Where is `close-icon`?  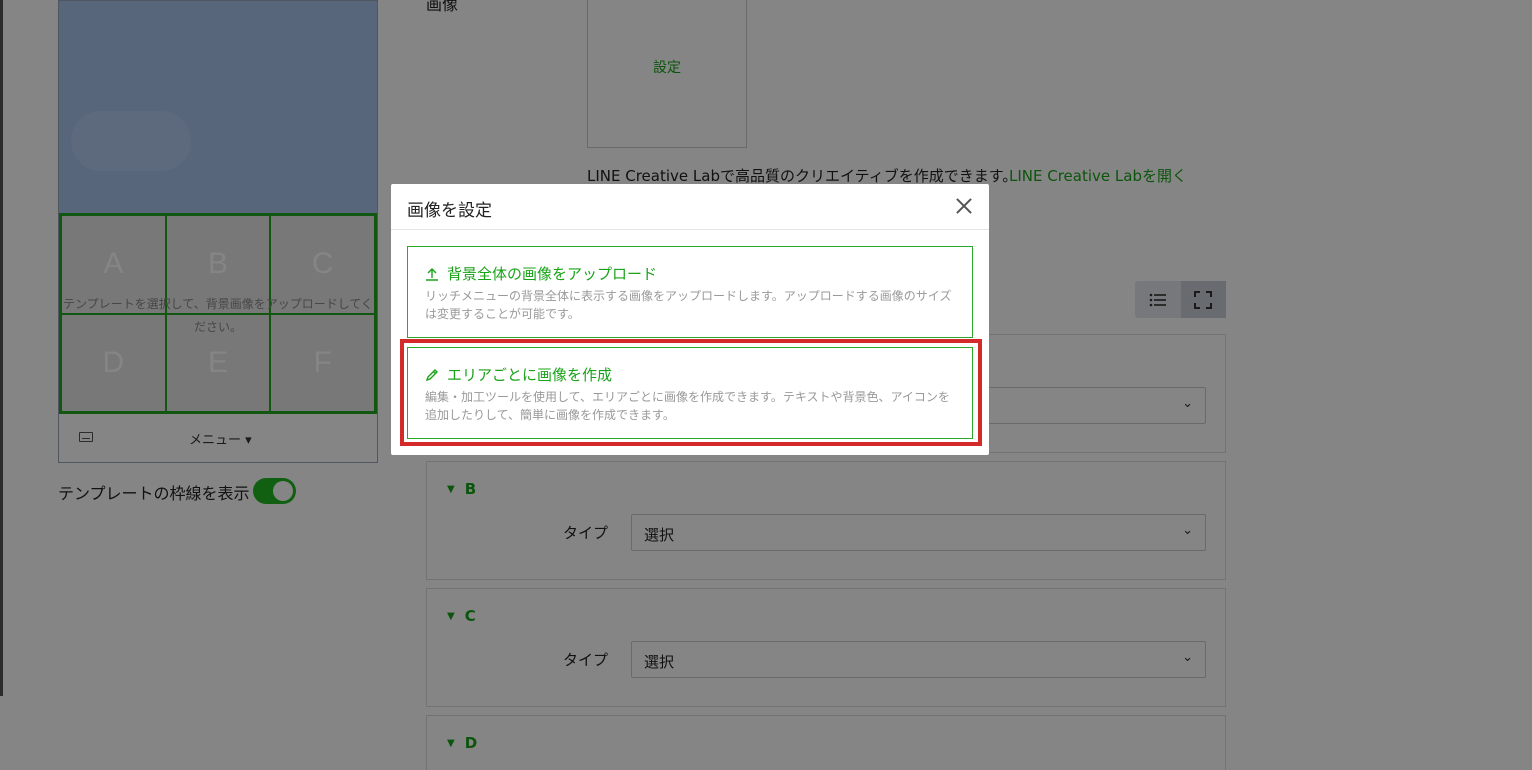 close-icon is located at coordinates (964, 206).